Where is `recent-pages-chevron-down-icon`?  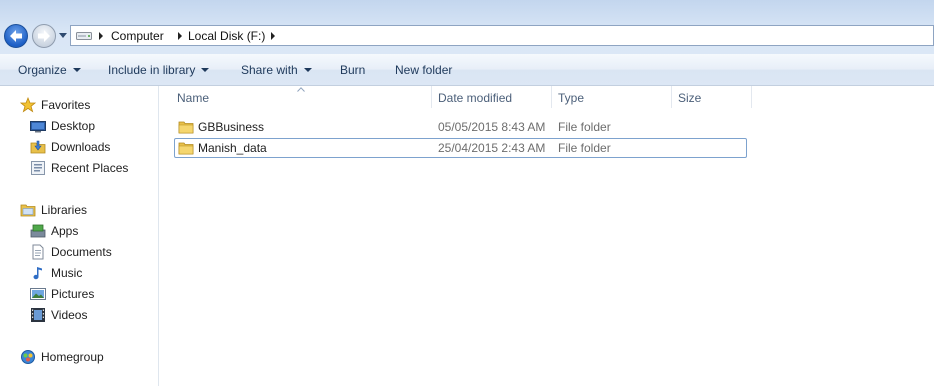 recent-pages-chevron-down-icon is located at coordinates (63, 36).